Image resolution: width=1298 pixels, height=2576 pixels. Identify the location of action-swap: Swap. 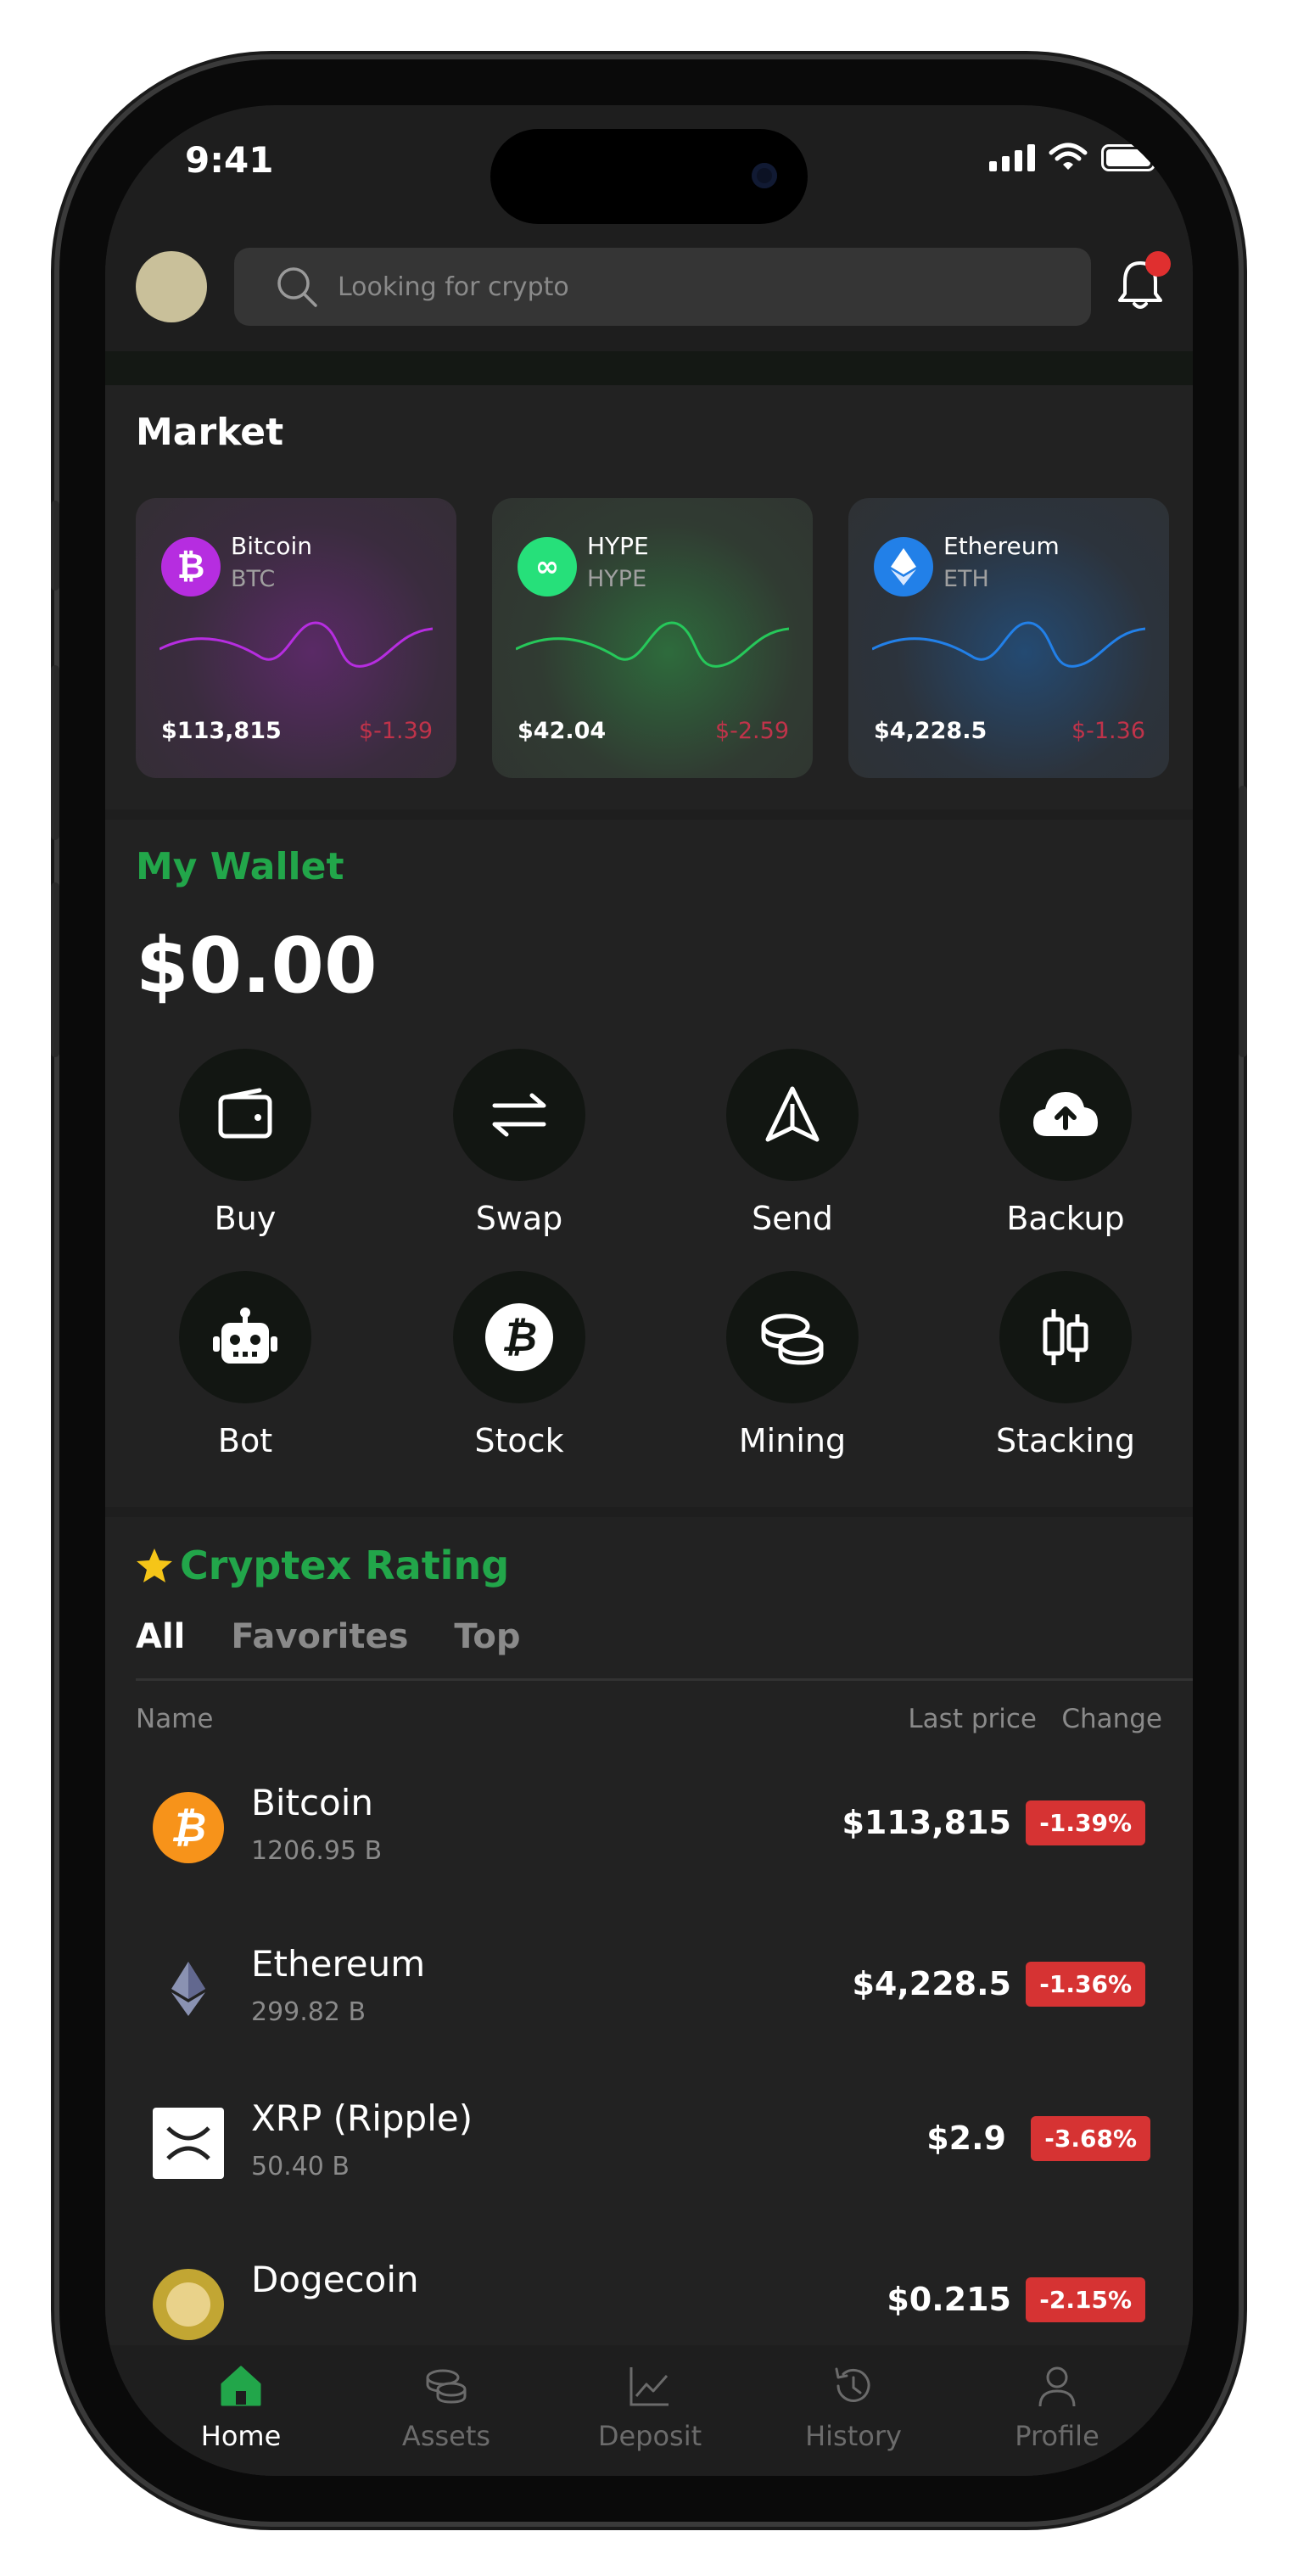
(519, 1143).